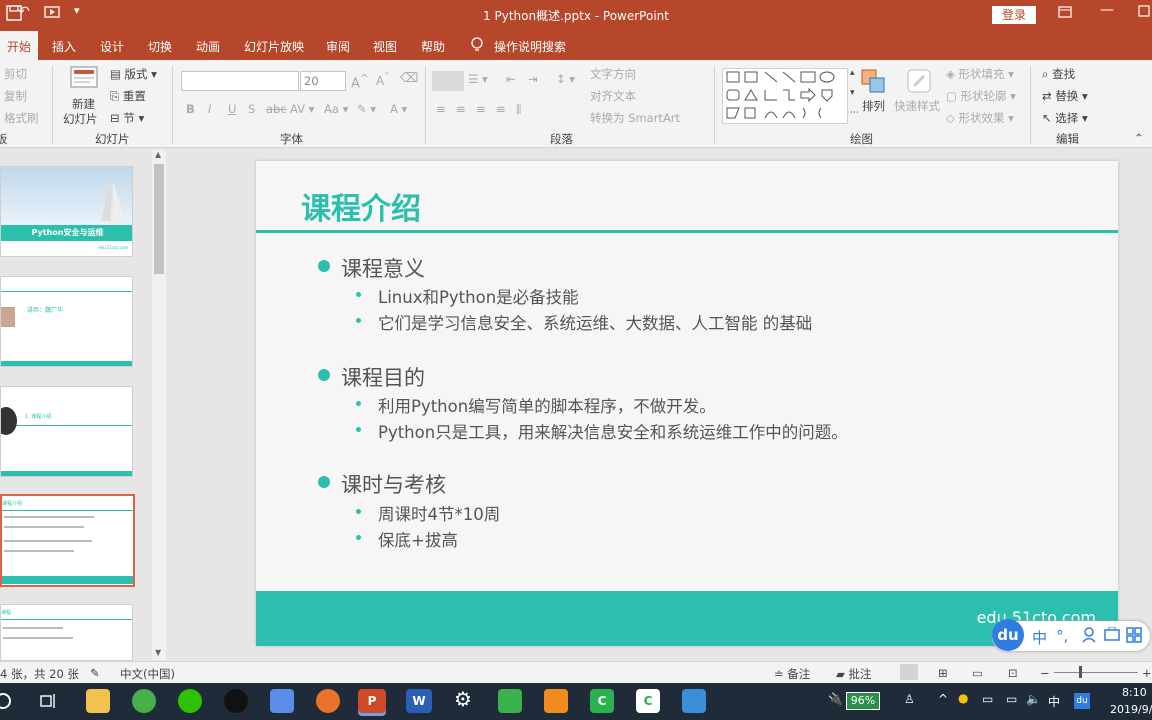  Describe the element at coordinates (648, 701) in the screenshot. I see `editor-icon-2: C` at that location.